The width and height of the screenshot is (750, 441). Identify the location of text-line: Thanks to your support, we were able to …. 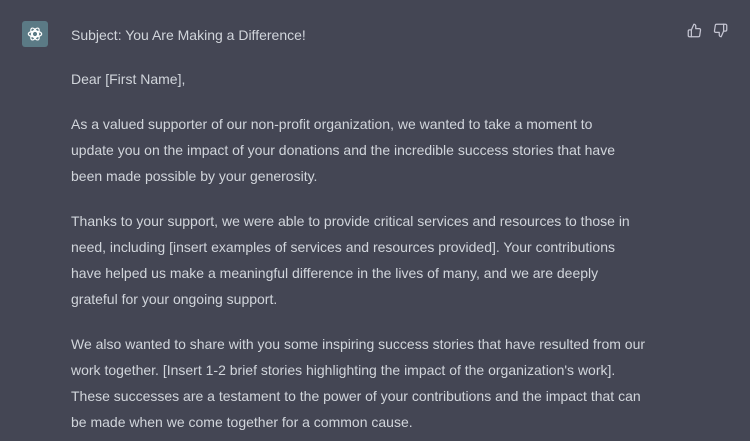
(350, 221).